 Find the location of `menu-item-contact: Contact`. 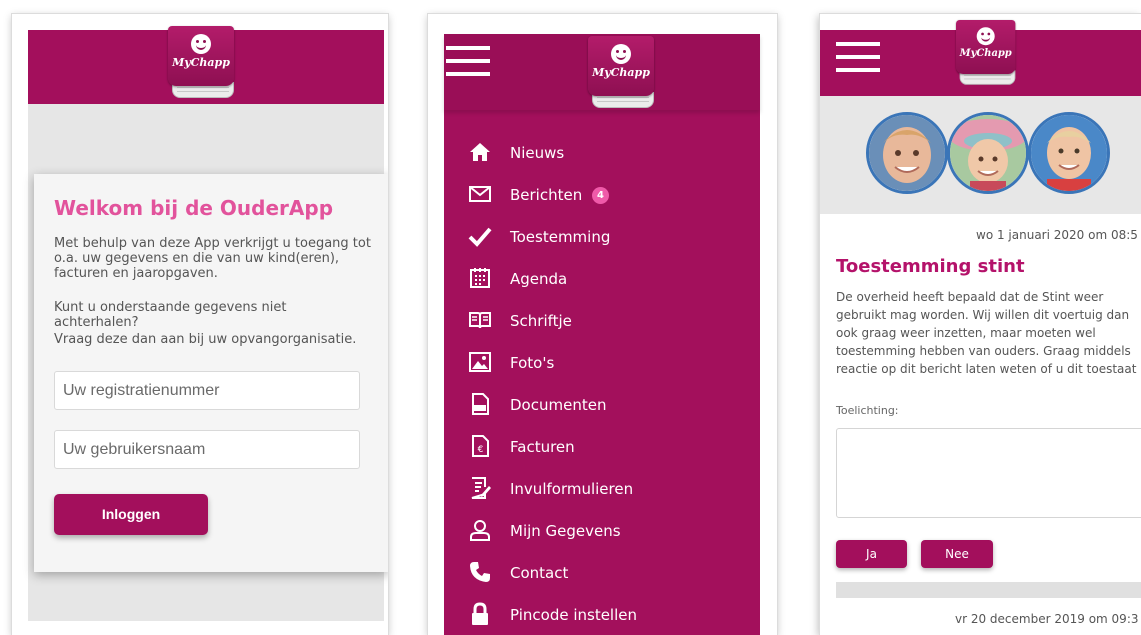

menu-item-contact: Contact is located at coordinates (613, 573).